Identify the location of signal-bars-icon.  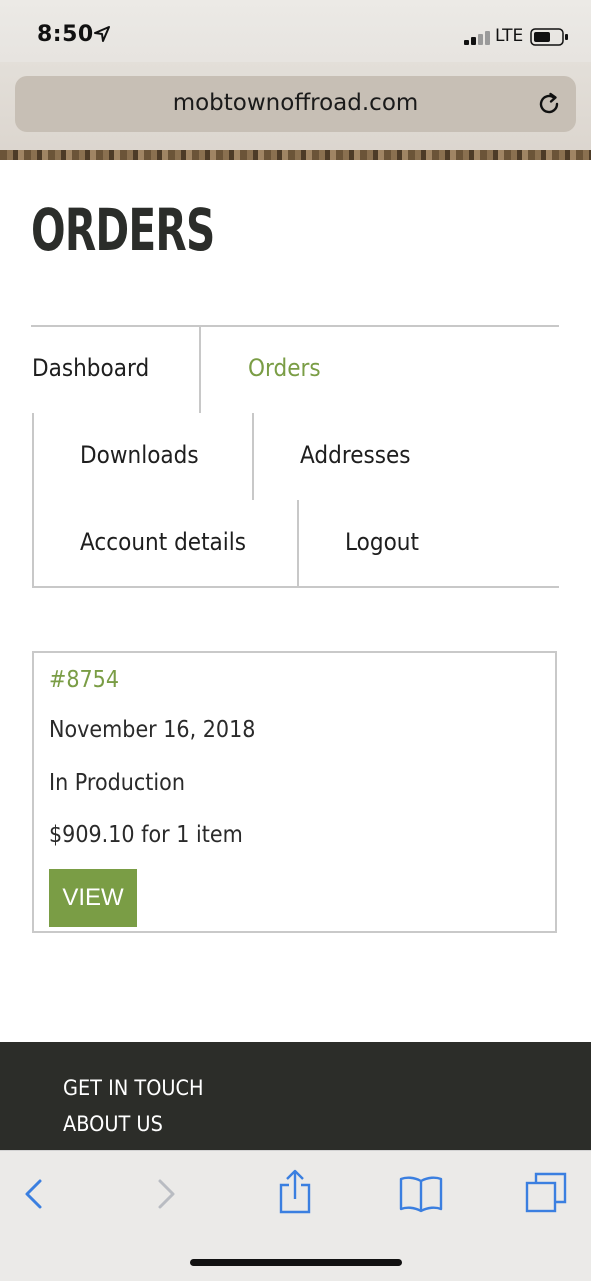
(477, 38).